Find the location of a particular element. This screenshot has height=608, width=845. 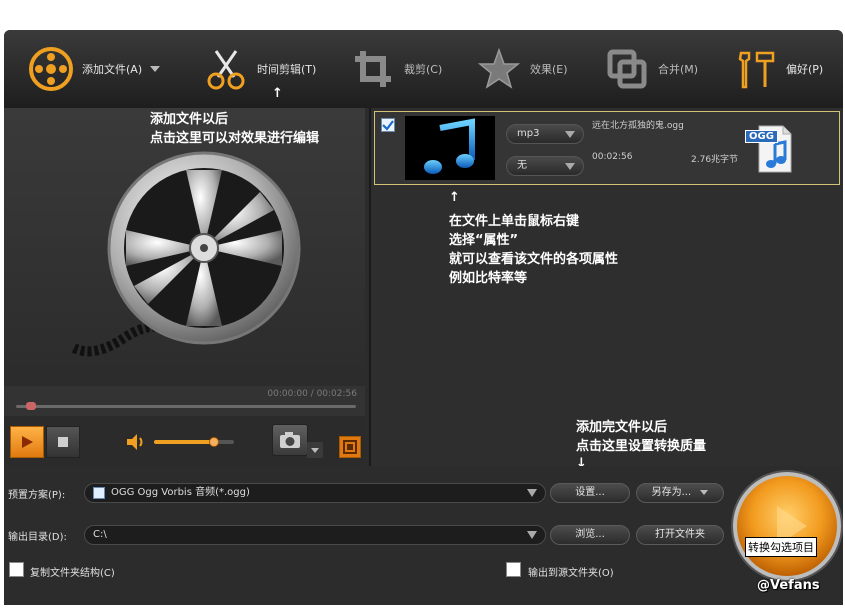

time-clip-label: 时间剪辑(T) is located at coordinates (287, 69).